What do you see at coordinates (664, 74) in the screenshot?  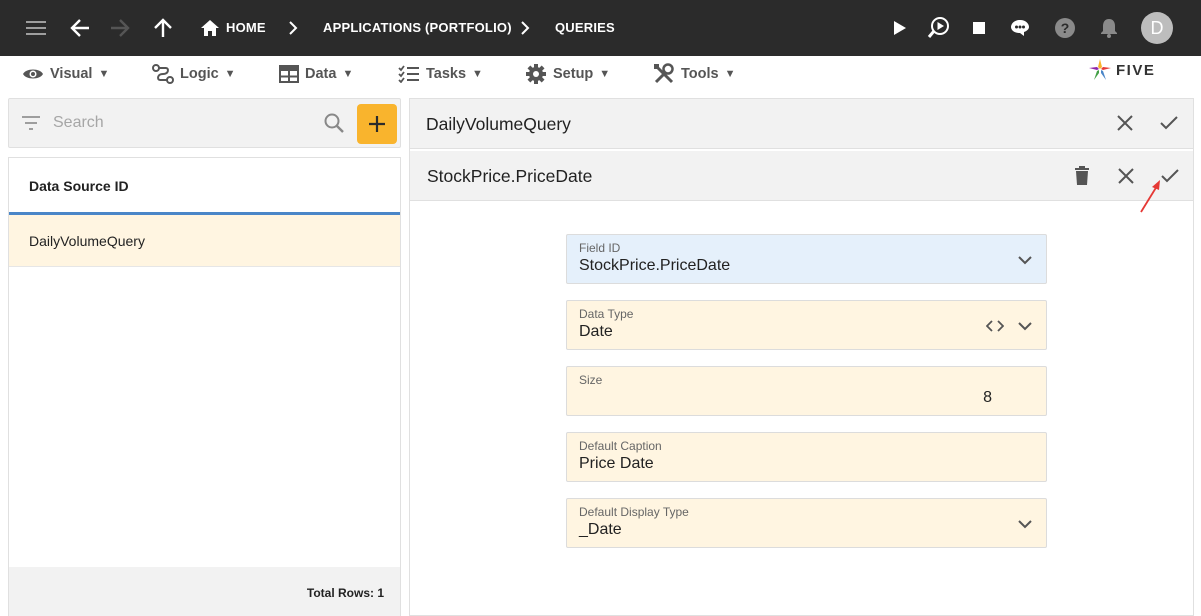 I see `tools-icon` at bounding box center [664, 74].